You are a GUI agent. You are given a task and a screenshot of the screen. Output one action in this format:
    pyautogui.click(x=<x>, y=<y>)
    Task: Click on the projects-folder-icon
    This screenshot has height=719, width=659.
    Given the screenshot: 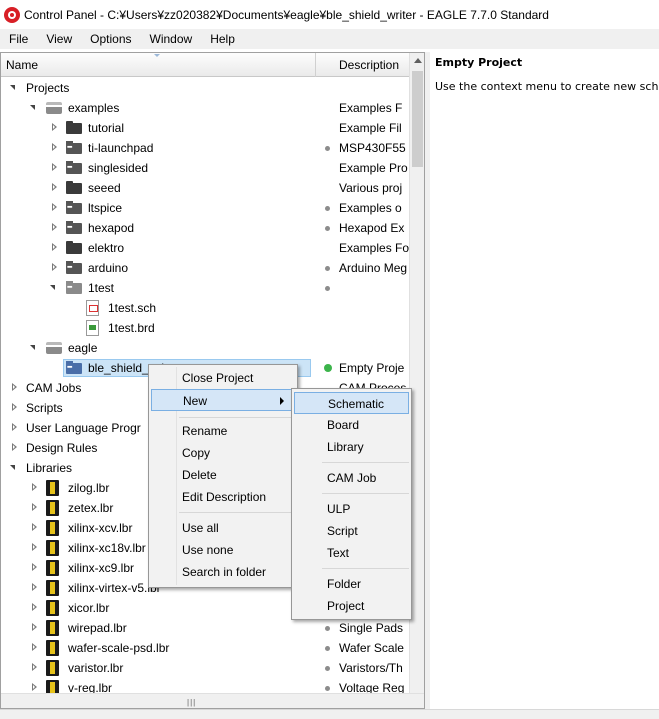 What is the action you would take?
    pyautogui.click(x=54, y=108)
    